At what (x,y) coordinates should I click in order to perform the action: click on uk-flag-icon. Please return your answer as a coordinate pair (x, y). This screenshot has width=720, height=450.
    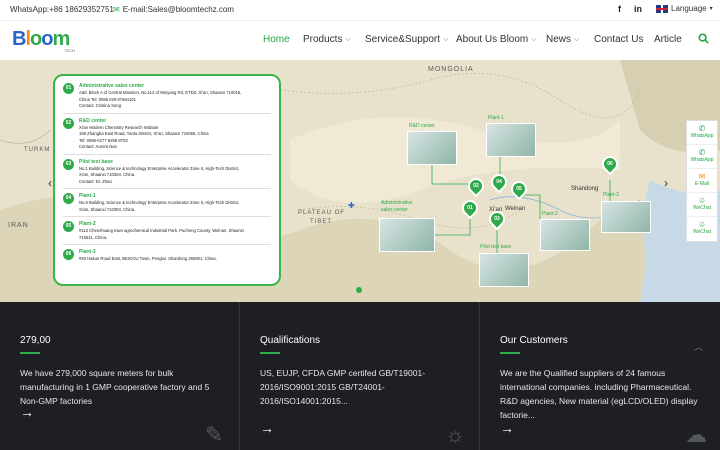
    Looking at the image, I should click on (662, 8).